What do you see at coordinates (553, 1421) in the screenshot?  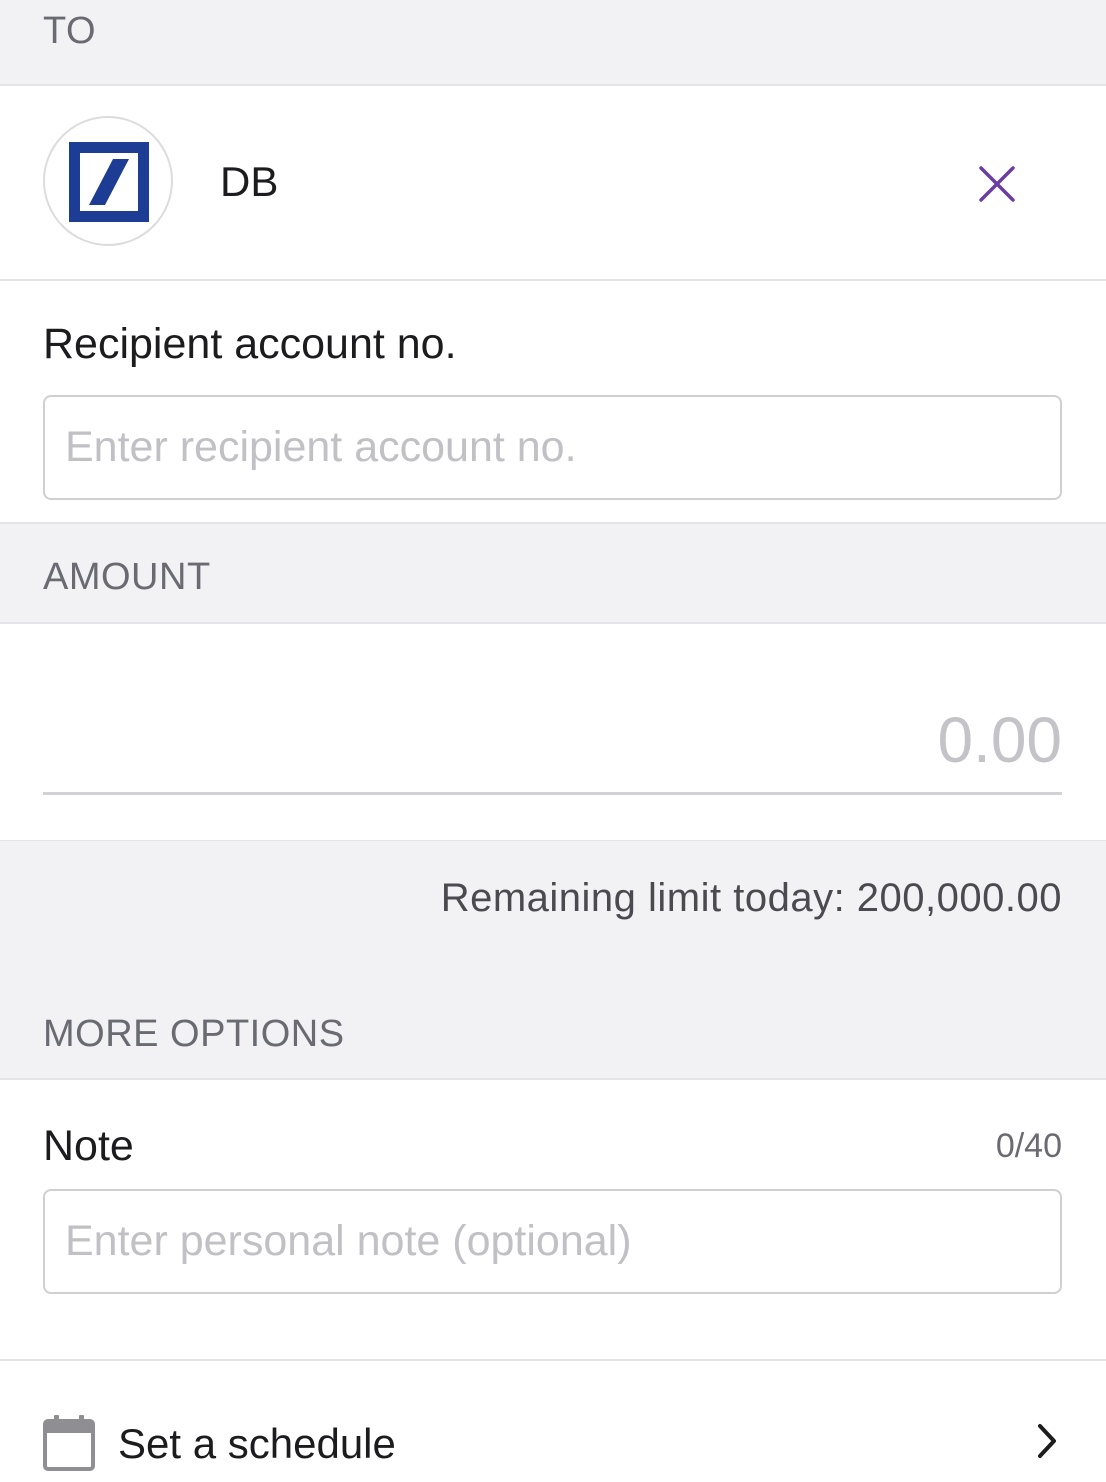 I see `set-schedule-row: Set a schedule` at bounding box center [553, 1421].